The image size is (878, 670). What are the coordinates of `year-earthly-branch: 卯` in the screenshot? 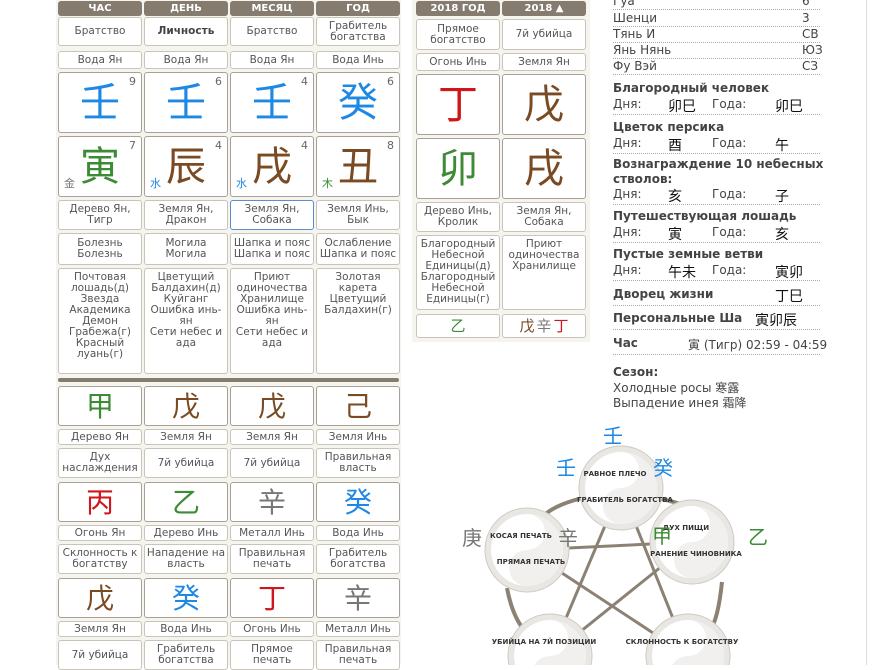 It's located at (458, 168).